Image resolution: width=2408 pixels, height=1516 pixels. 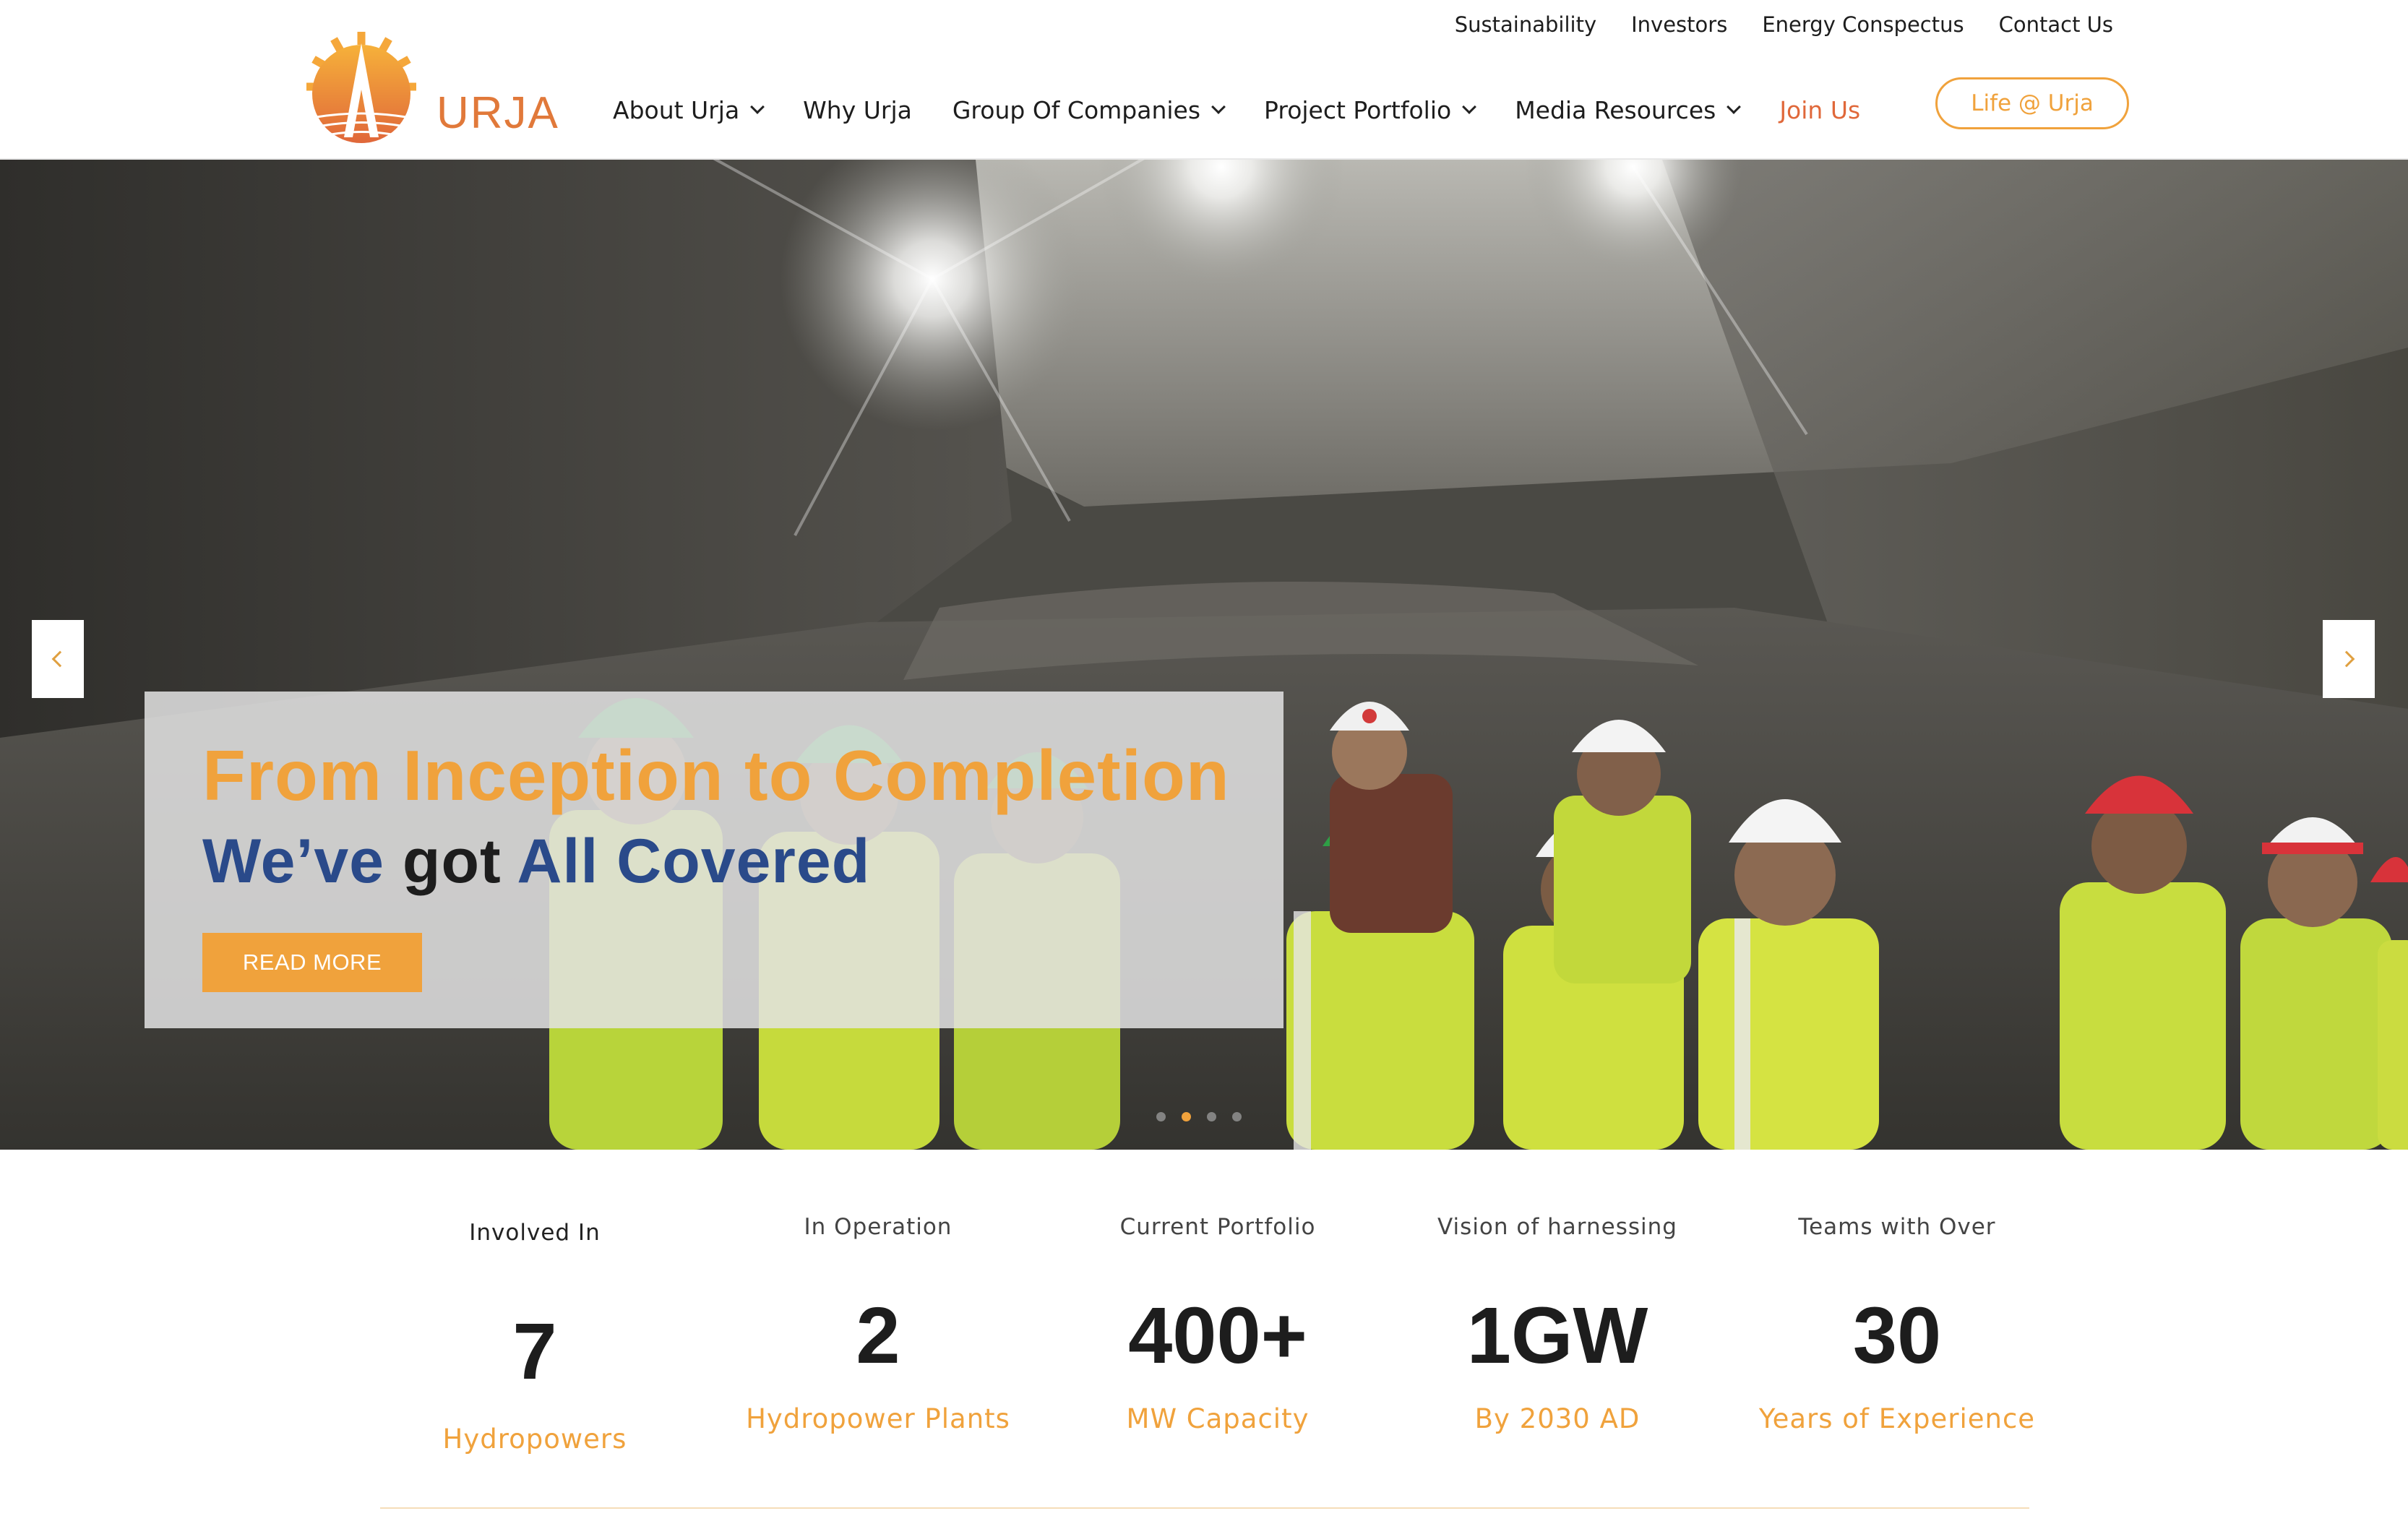 I want to click on nav-item-label: Media Resources, so click(x=1615, y=109).